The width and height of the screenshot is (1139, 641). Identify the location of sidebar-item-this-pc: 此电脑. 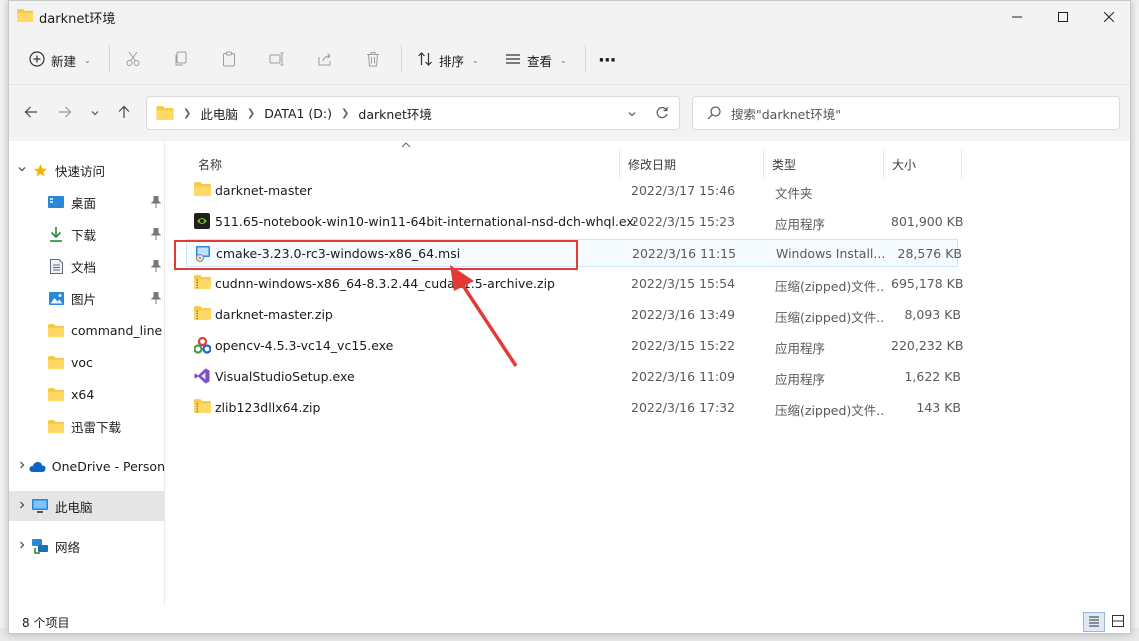
(87, 506).